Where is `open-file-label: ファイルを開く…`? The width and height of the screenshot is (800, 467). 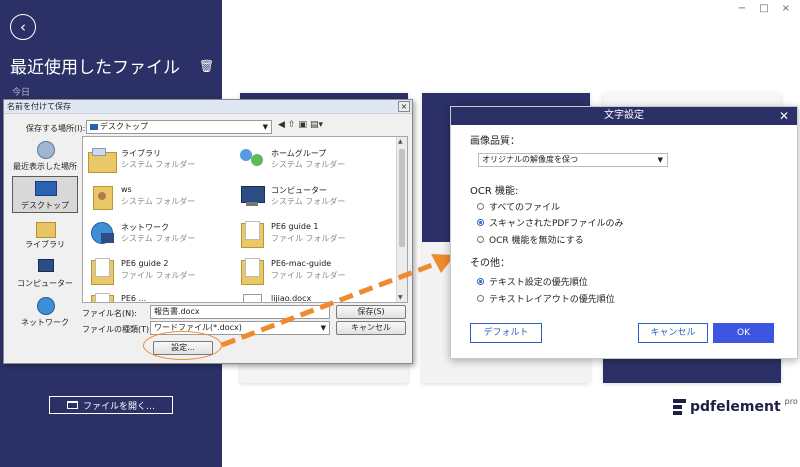 open-file-label: ファイルを開く… is located at coordinates (118, 406).